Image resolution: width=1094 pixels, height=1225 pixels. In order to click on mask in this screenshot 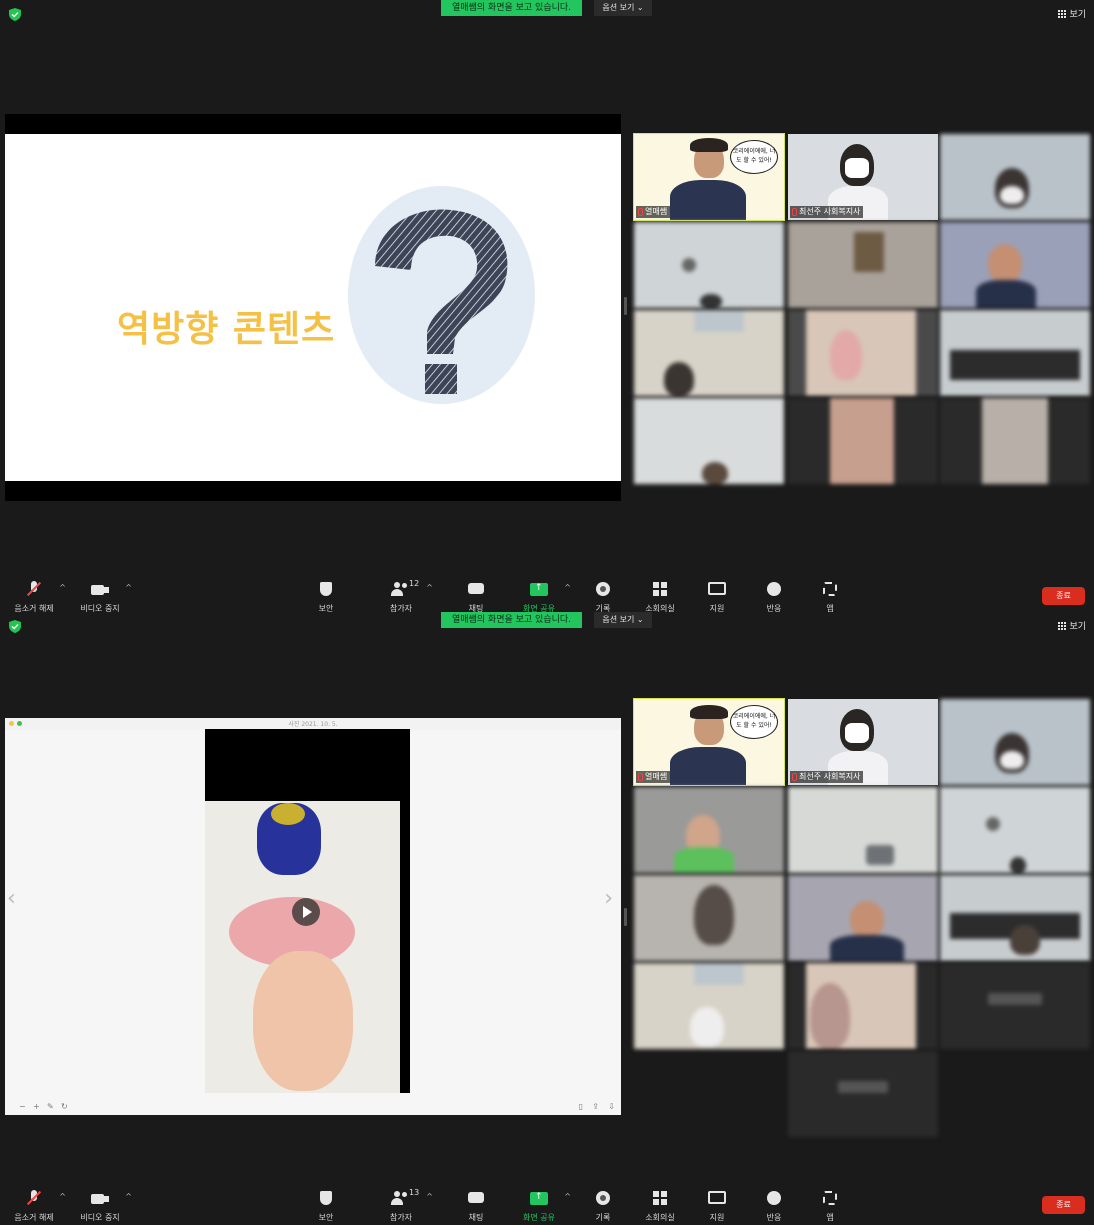, I will do `click(1012, 760)`.